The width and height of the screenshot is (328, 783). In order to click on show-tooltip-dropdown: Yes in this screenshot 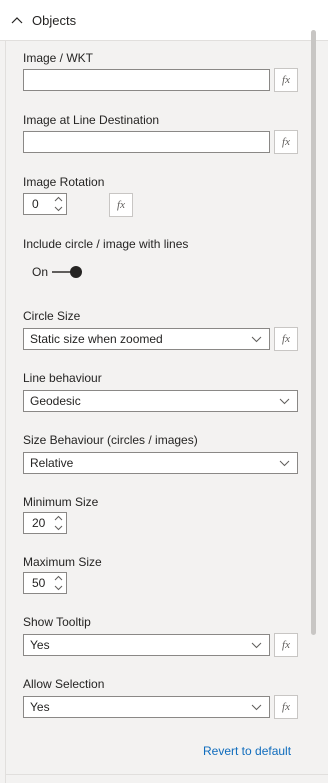, I will do `click(146, 645)`.